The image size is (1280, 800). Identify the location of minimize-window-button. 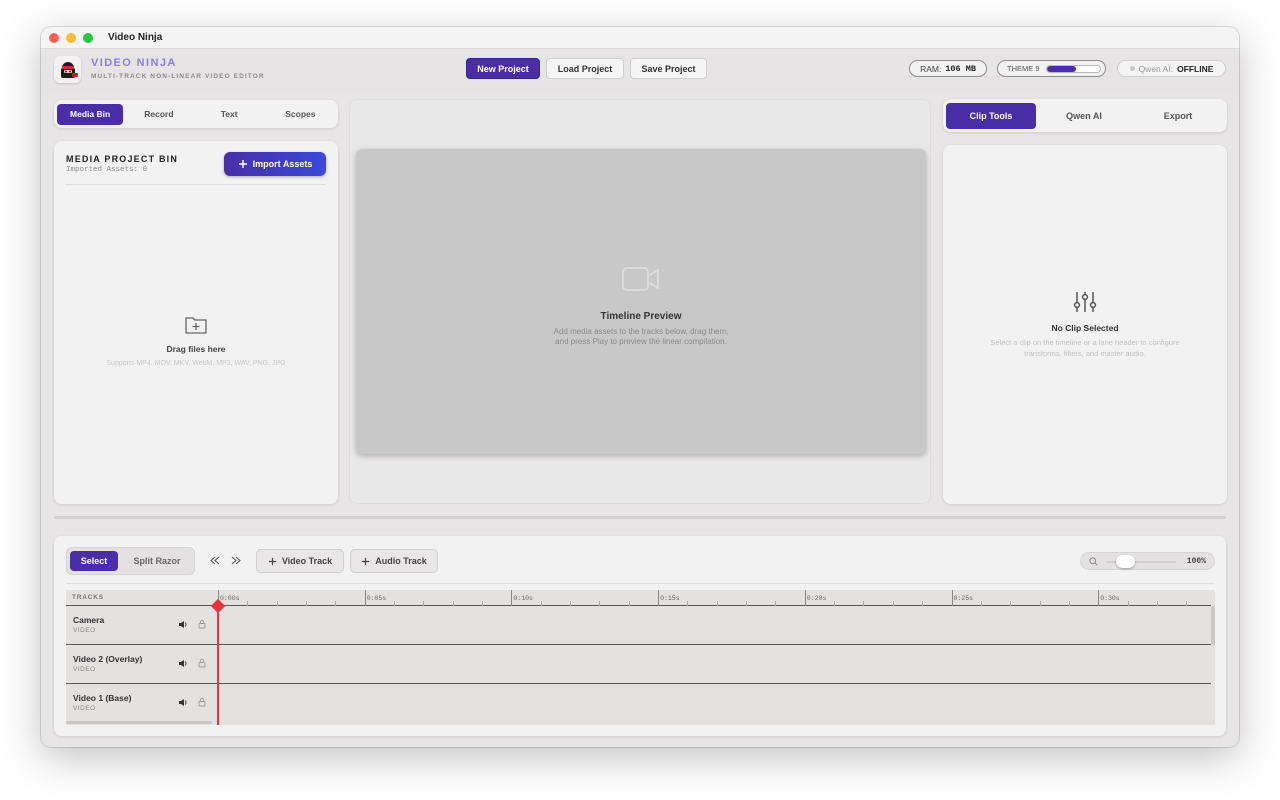
(71, 37).